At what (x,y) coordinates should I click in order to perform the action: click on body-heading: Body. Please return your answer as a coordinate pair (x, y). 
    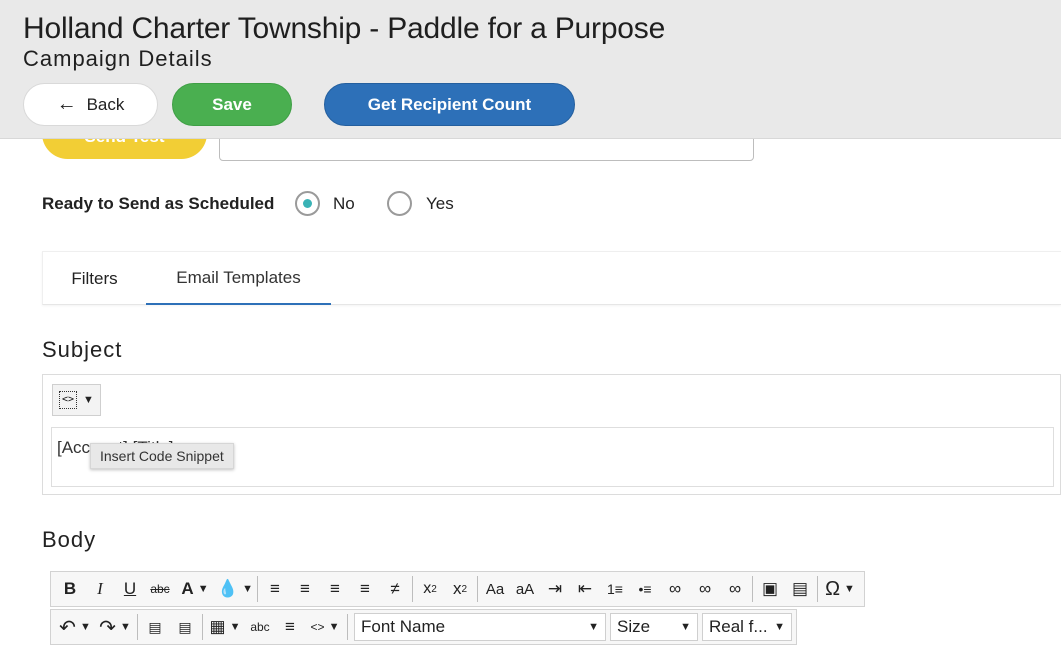
    Looking at the image, I should click on (69, 539).